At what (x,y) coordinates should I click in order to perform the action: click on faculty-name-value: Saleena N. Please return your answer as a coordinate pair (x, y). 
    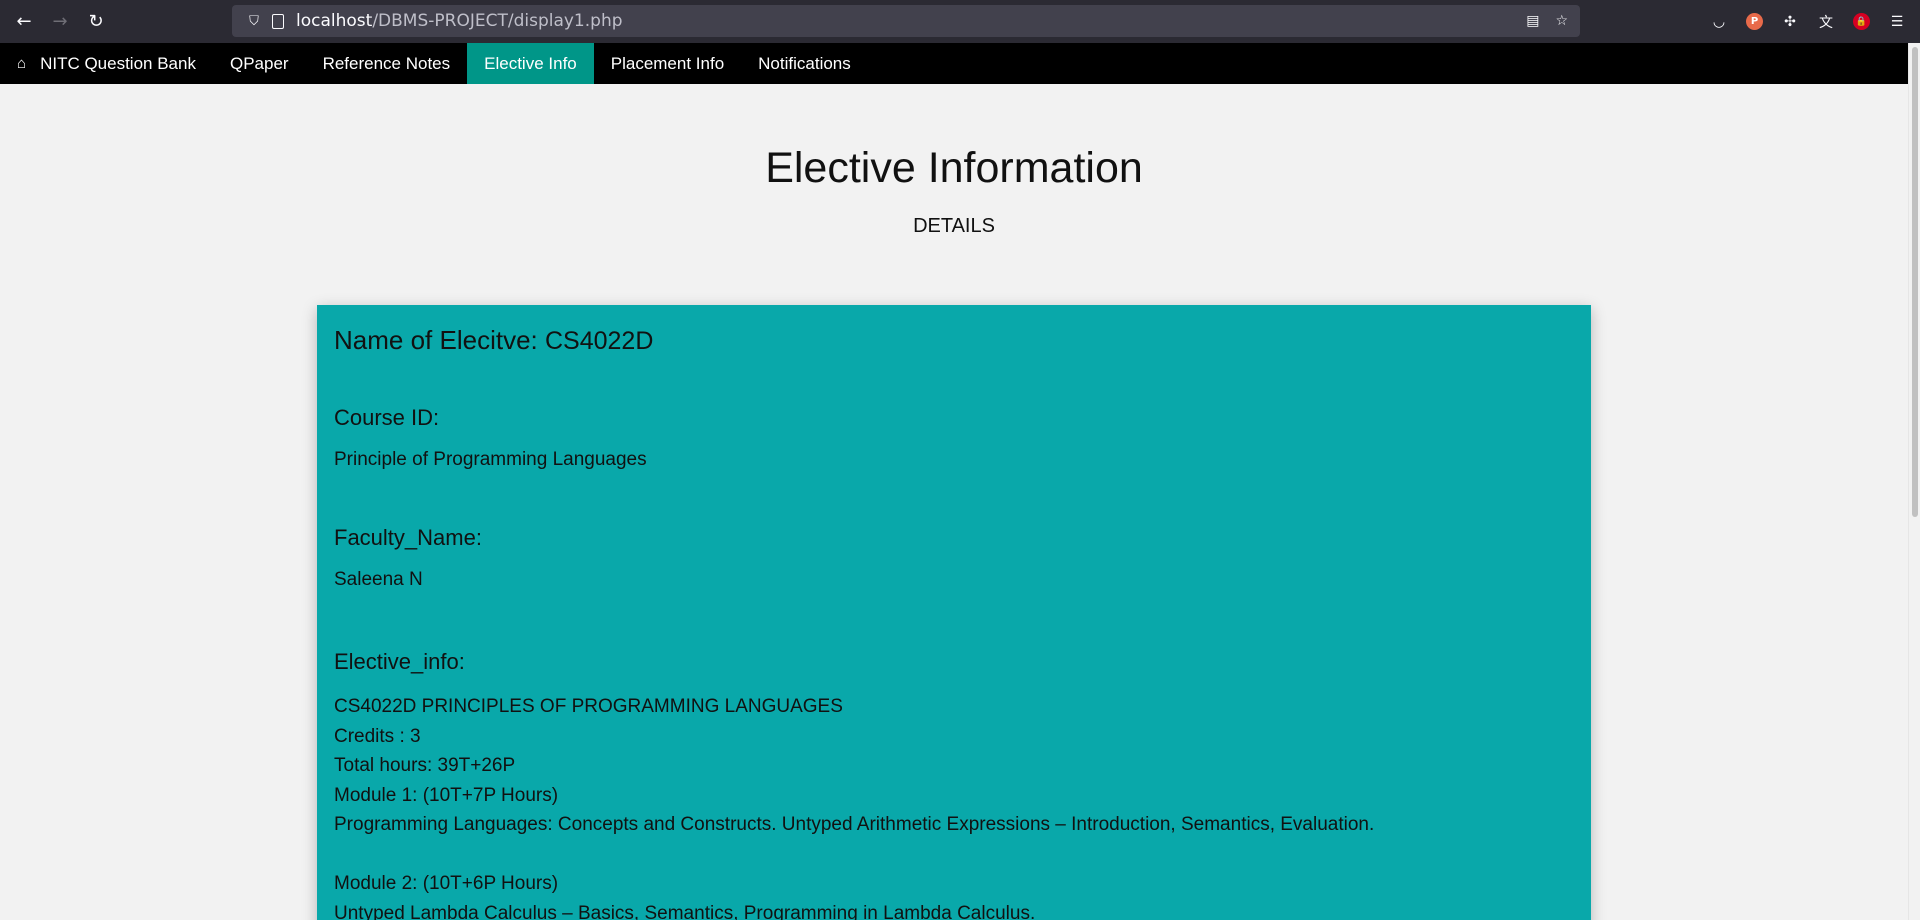
    Looking at the image, I should click on (378, 579).